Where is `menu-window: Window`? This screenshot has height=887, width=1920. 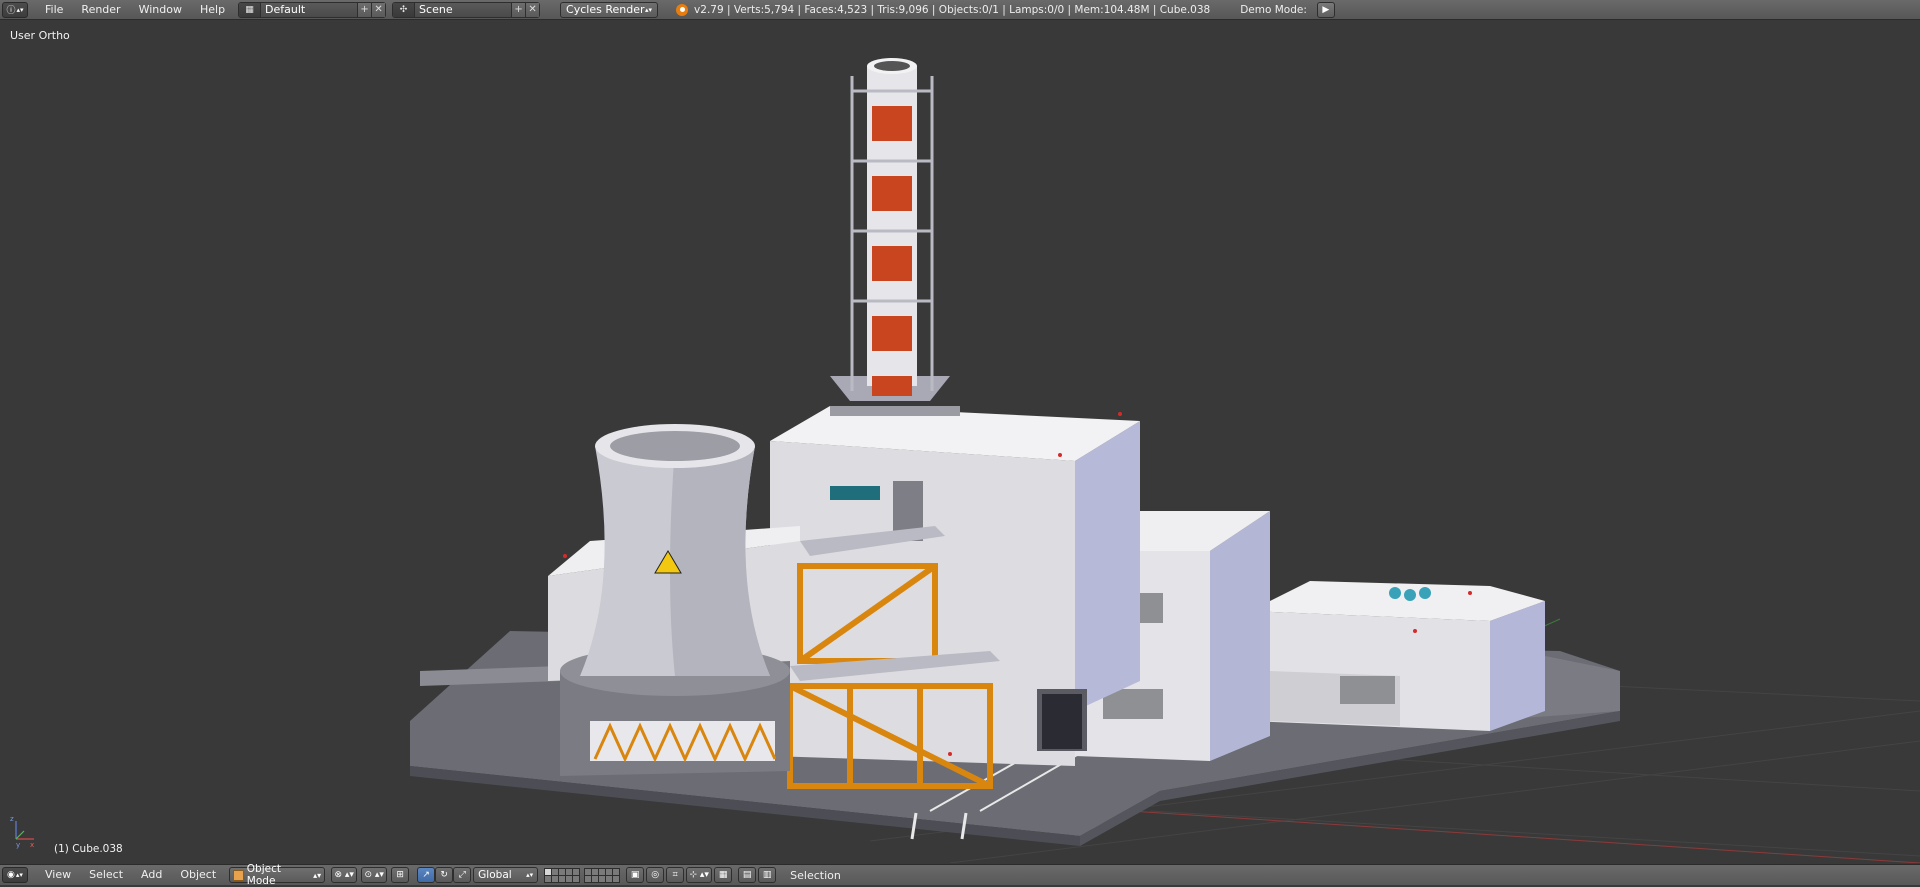
menu-window: Window is located at coordinates (160, 10).